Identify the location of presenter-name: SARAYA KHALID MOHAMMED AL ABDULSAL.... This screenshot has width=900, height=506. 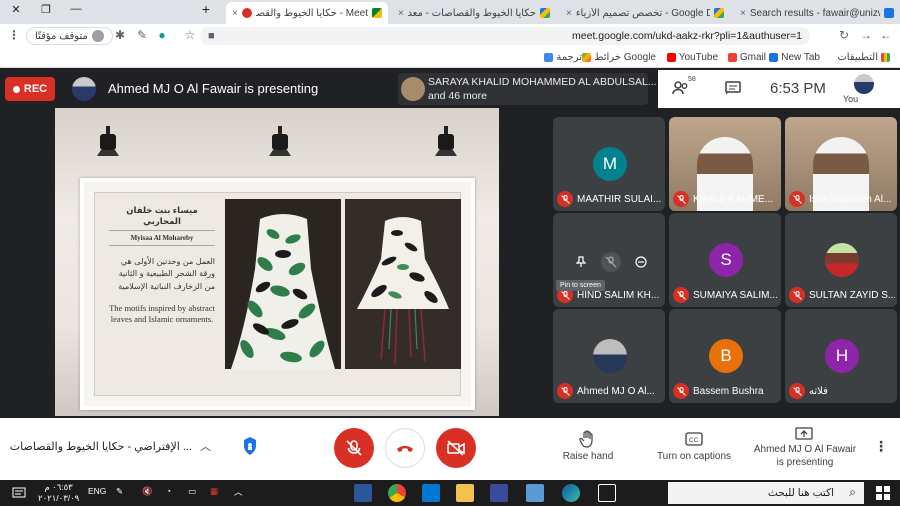
(542, 82).